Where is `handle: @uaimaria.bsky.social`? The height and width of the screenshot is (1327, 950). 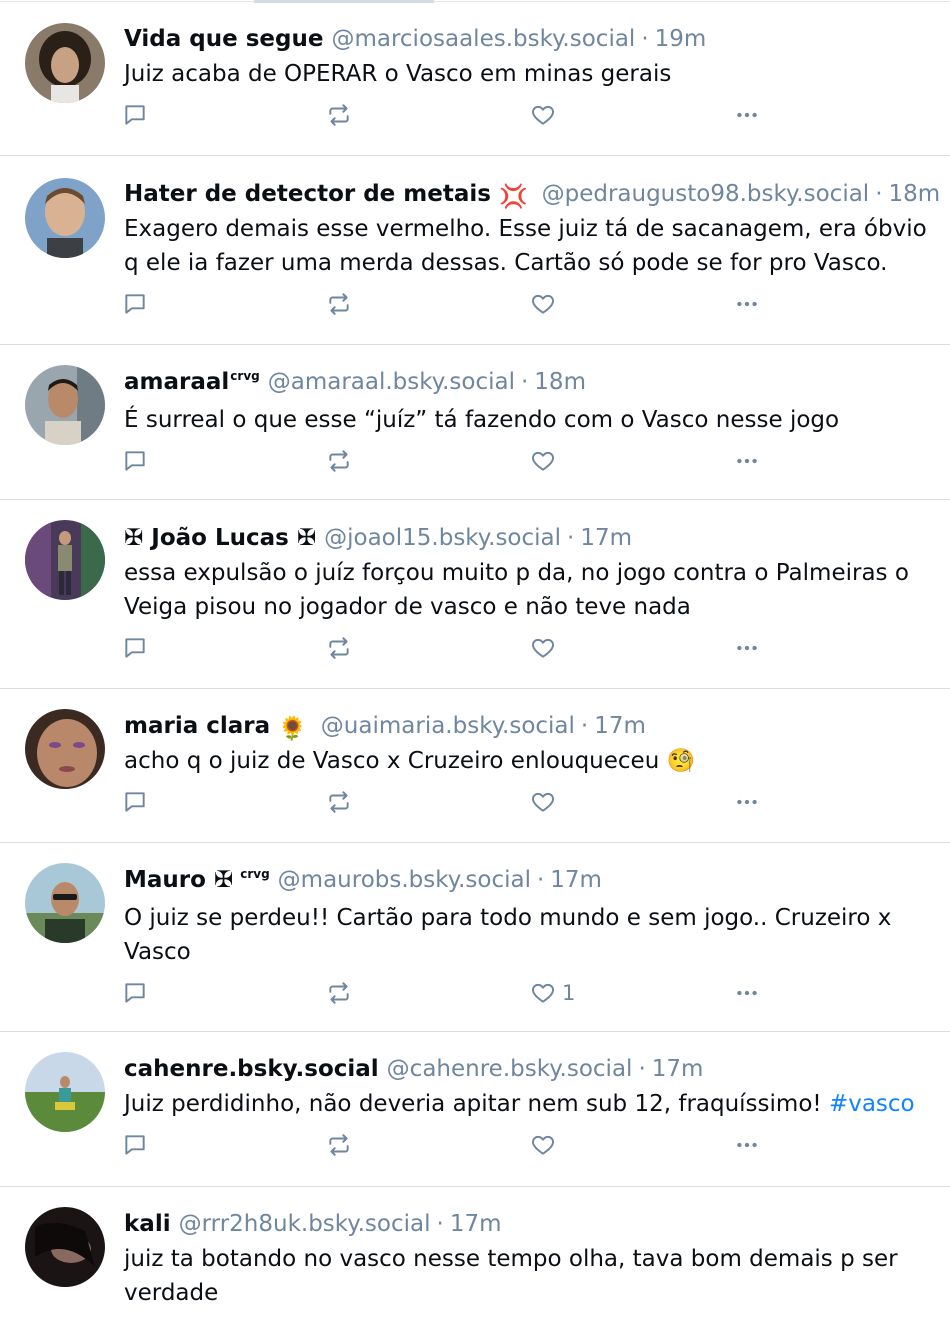
handle: @uaimaria.bsky.social is located at coordinates (448, 726).